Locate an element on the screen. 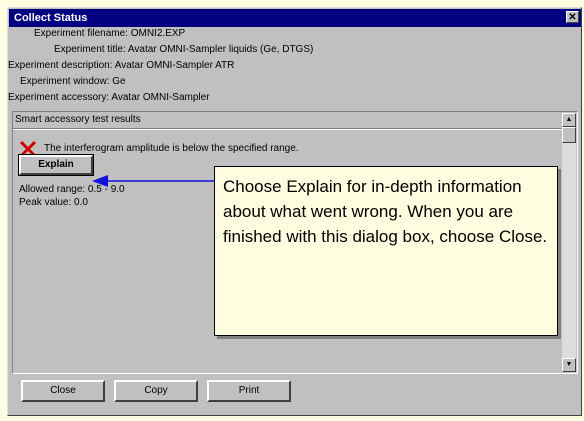 The image size is (584, 421). close-button: Close is located at coordinates (63, 391).